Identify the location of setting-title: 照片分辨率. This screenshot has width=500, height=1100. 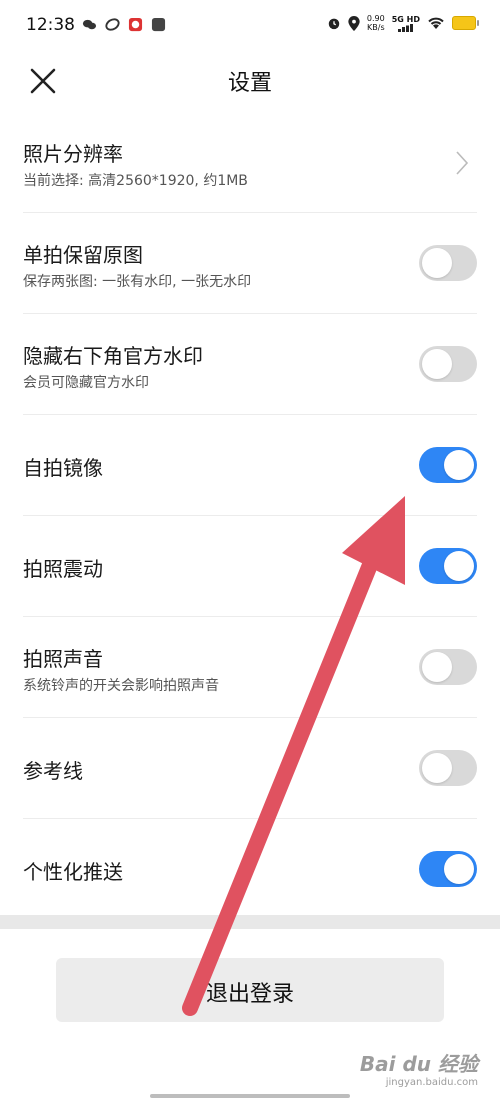
(73, 154).